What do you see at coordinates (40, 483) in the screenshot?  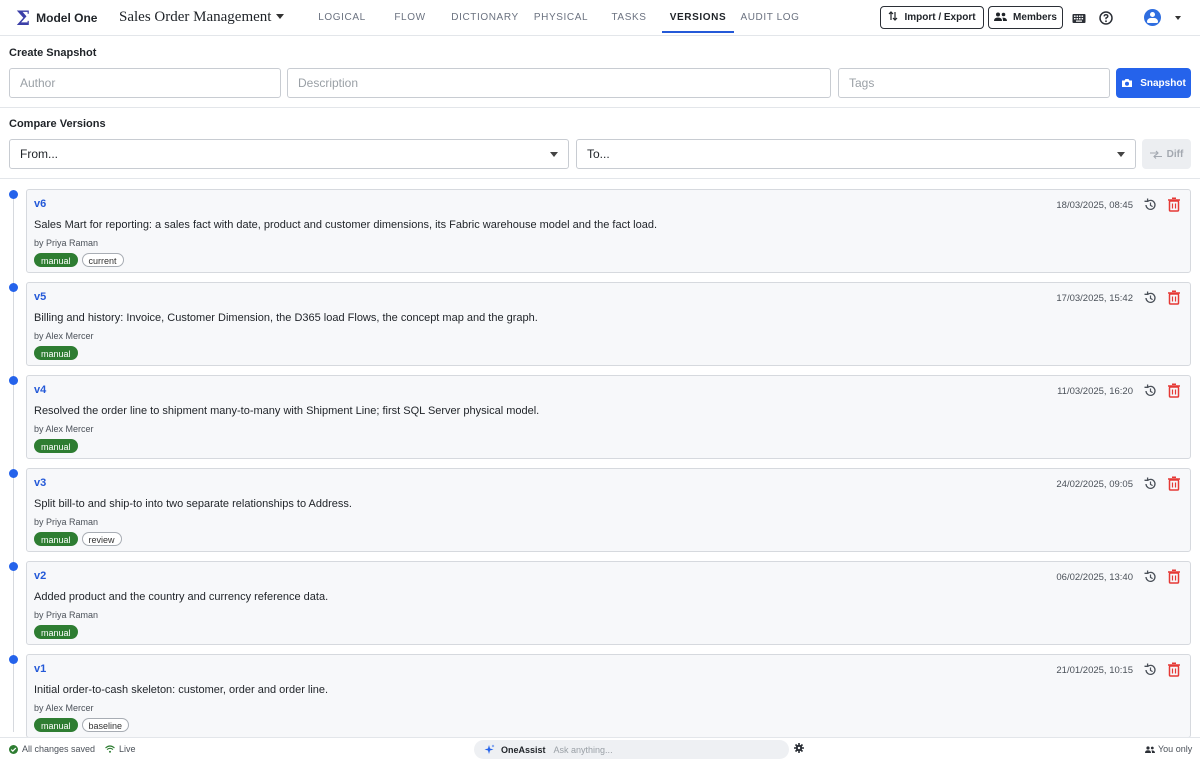 I see `version-label: v3` at bounding box center [40, 483].